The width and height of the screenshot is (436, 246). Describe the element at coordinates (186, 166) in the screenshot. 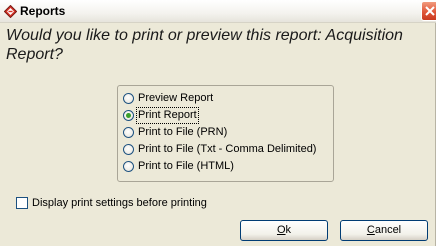

I see `option-label: Print to File (HTML)` at that location.